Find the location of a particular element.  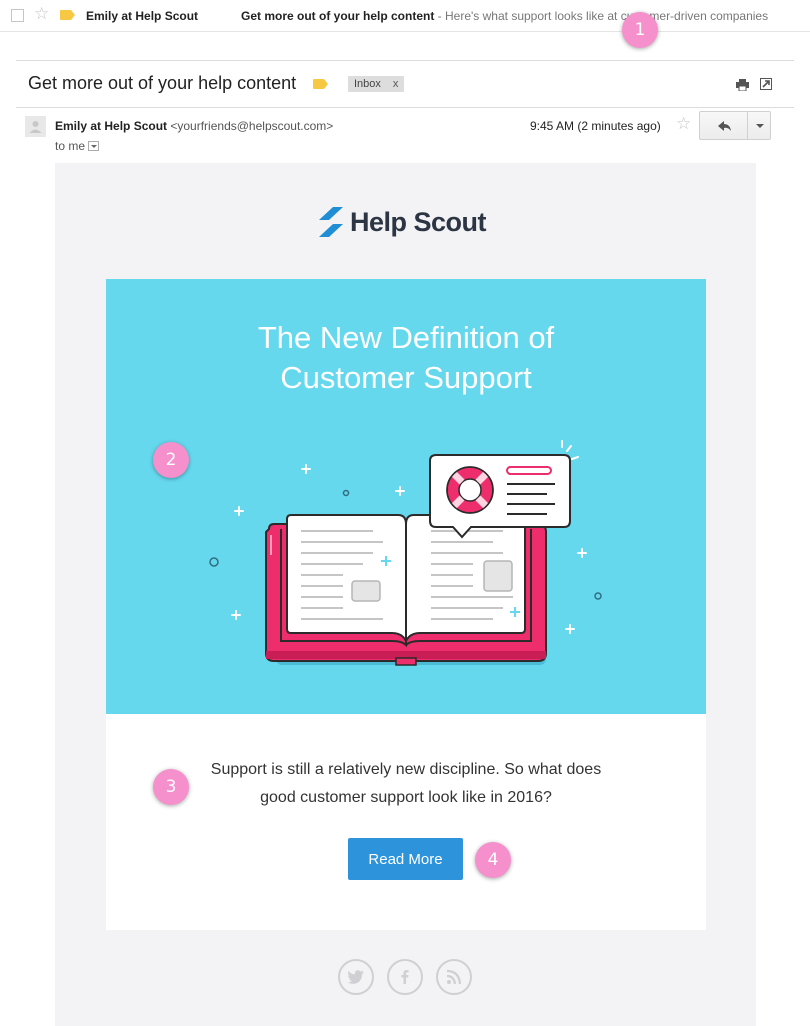

open-book-illustration is located at coordinates (405, 553).